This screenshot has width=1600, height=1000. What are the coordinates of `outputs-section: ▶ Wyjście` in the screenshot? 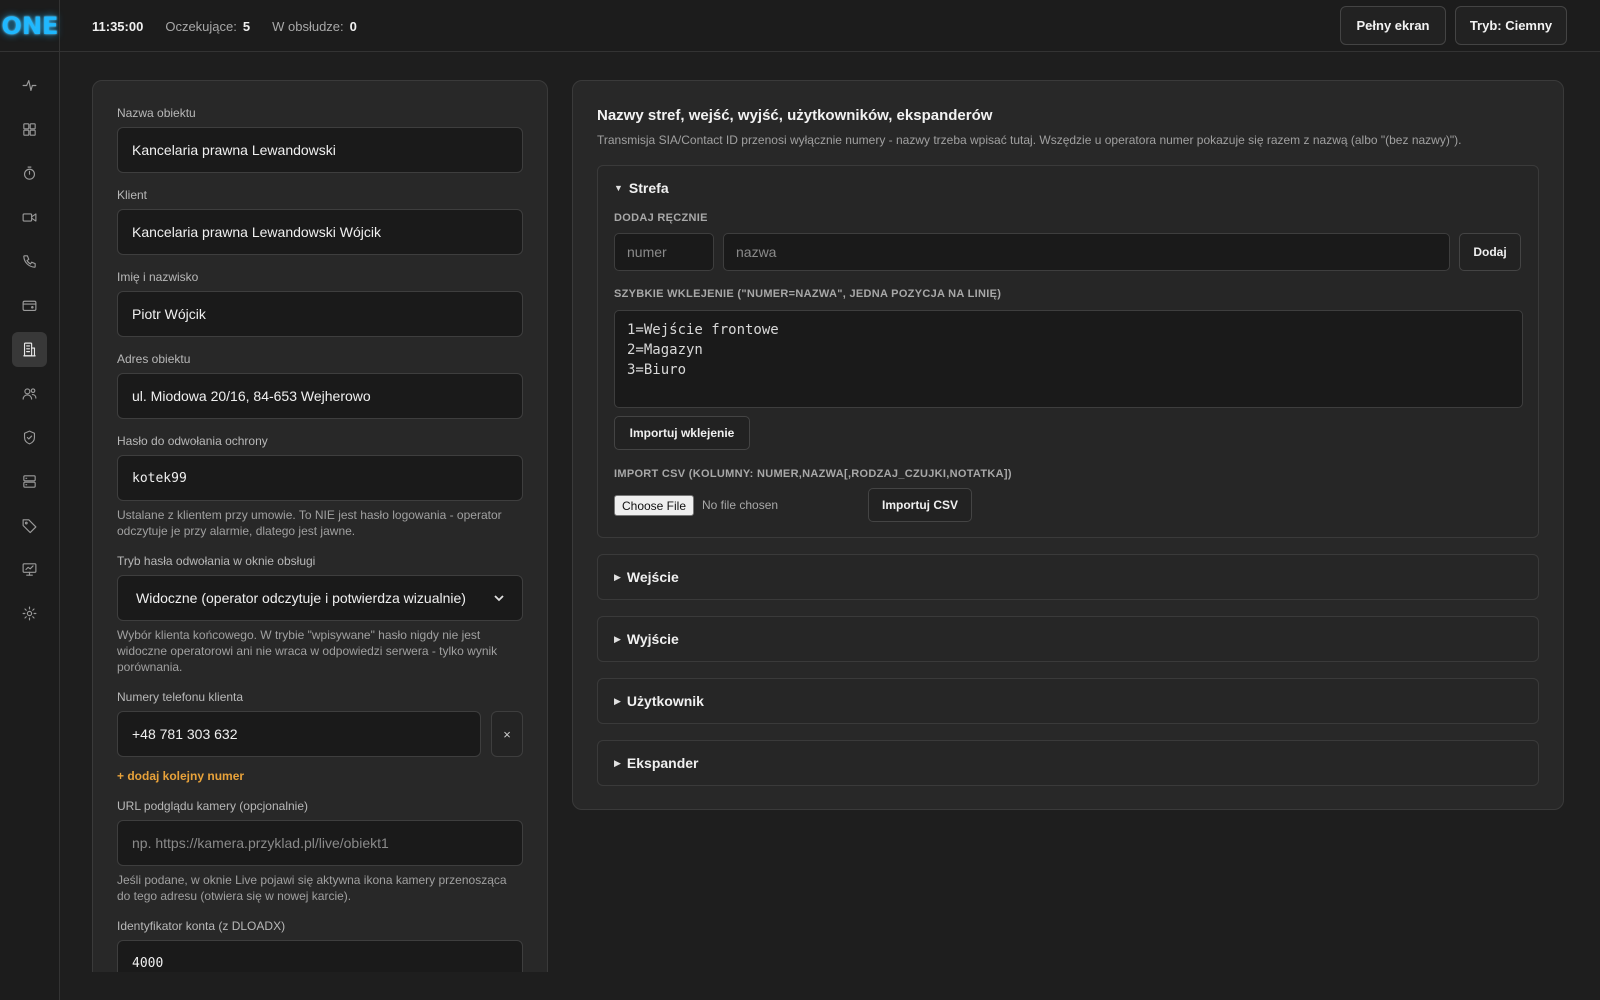 It's located at (1068, 639).